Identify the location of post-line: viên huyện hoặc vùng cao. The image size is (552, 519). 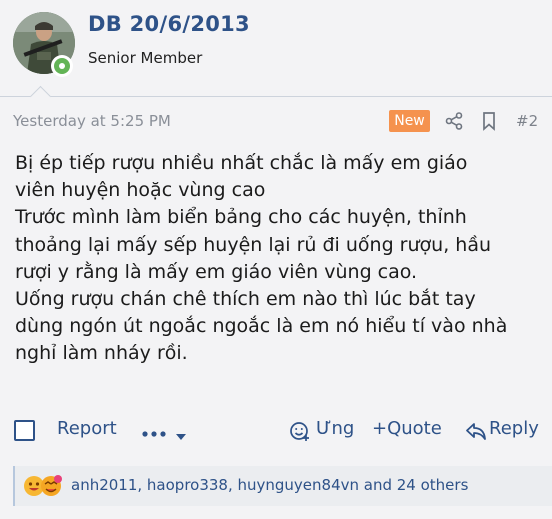
(140, 190).